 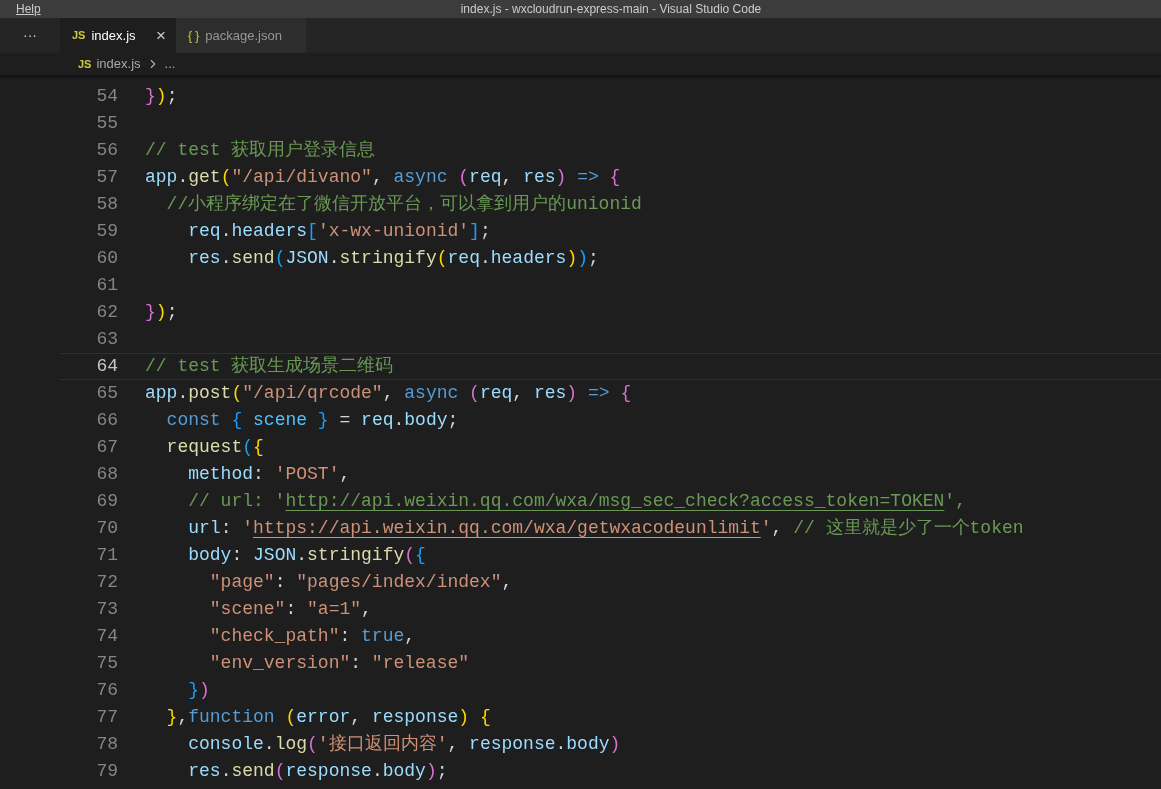 I want to click on code-line: res.send(JSON.stringify(req.headers));, so click(x=393, y=258).